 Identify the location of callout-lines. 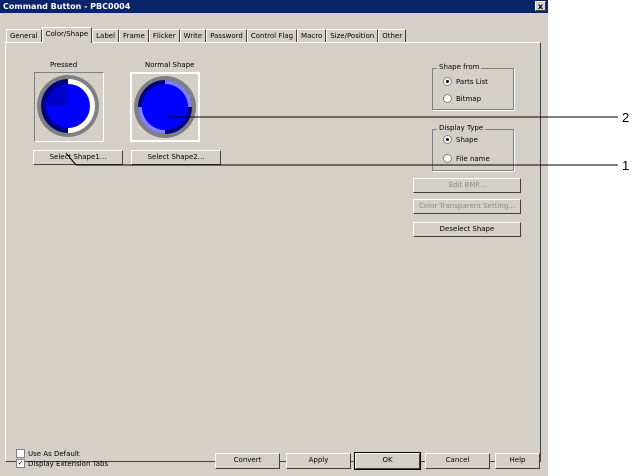
(341, 141).